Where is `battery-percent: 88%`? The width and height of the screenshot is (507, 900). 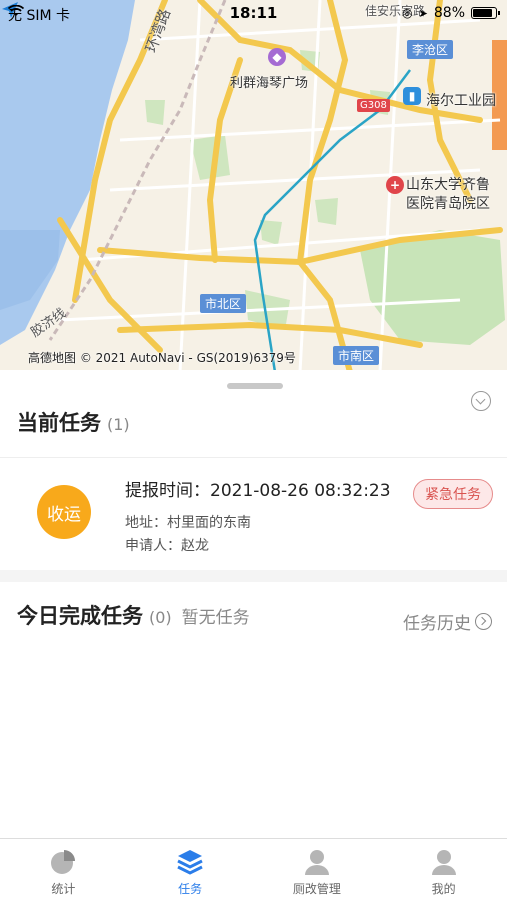
battery-percent: 88% is located at coordinates (449, 13).